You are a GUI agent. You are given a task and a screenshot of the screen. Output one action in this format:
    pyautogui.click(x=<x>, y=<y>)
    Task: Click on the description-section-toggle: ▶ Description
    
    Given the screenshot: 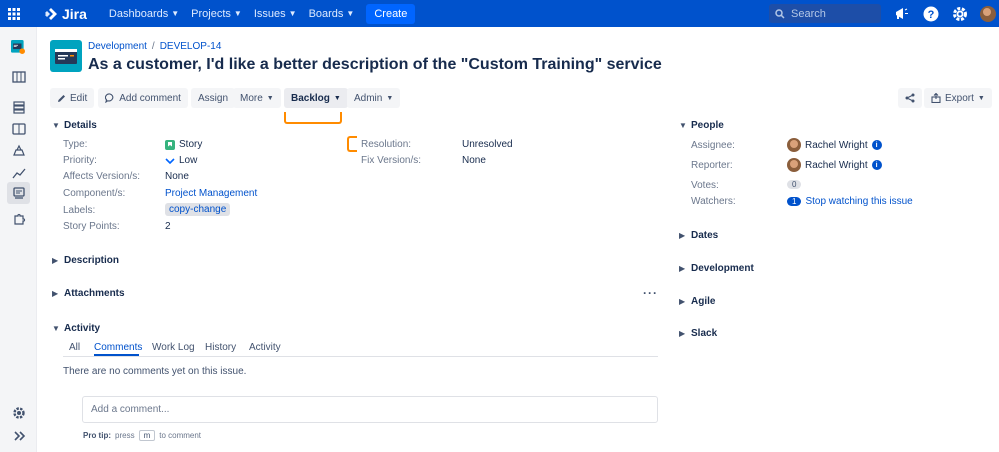 What is the action you would take?
    pyautogui.click(x=85, y=260)
    